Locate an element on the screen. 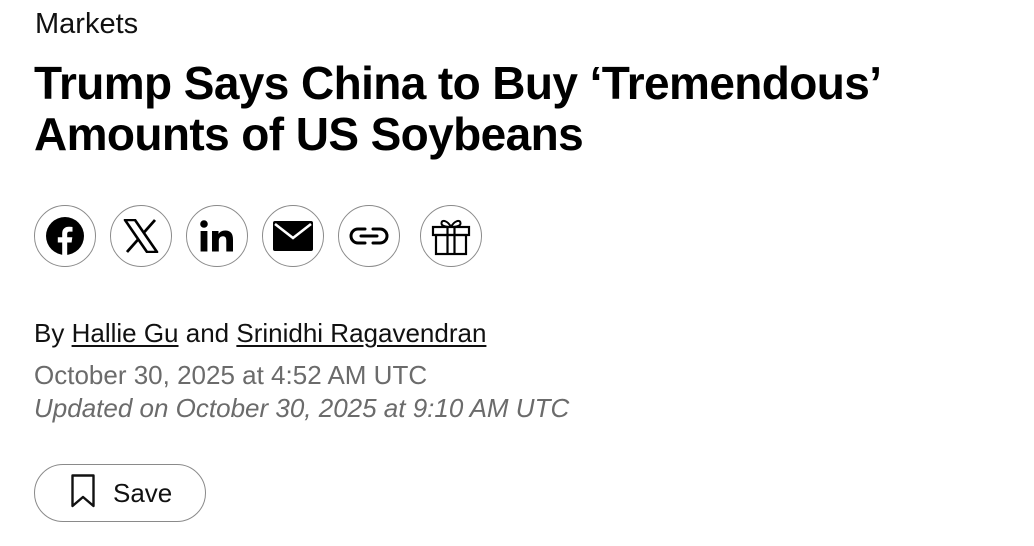 The width and height of the screenshot is (1034, 546). gift-article-button is located at coordinates (451, 236).